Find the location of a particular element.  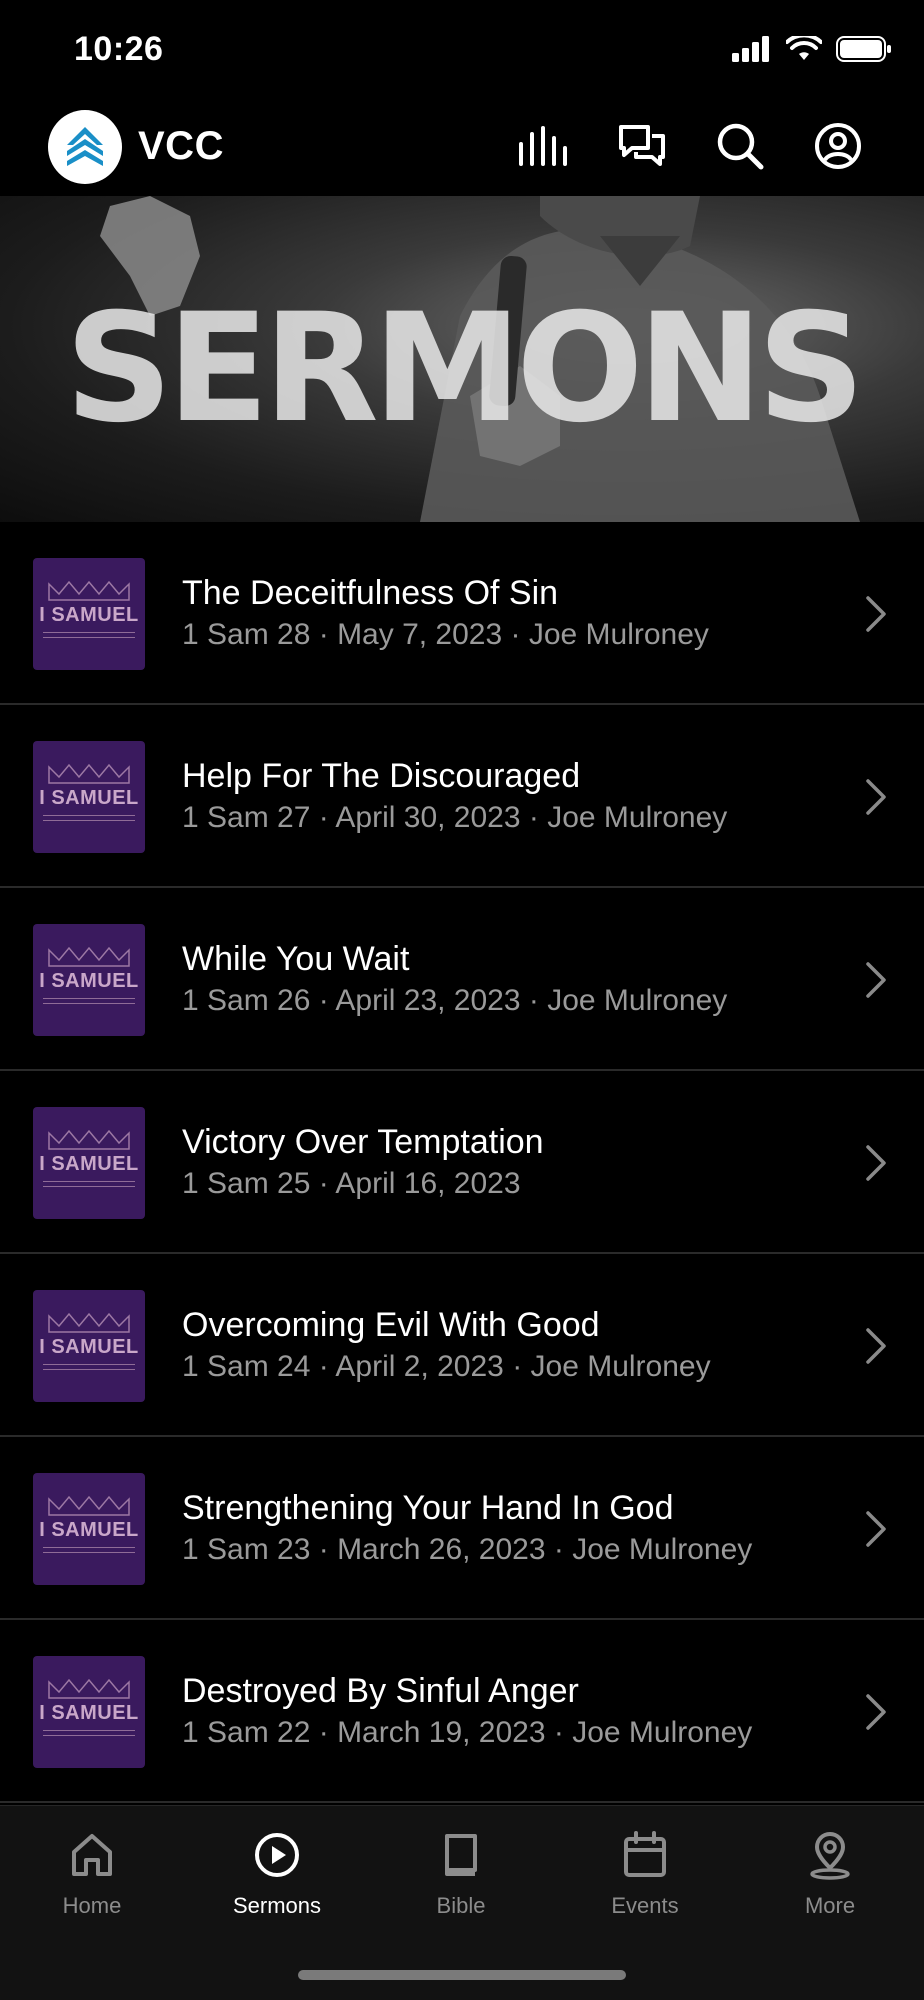

tab-events: Events is located at coordinates (645, 1874).